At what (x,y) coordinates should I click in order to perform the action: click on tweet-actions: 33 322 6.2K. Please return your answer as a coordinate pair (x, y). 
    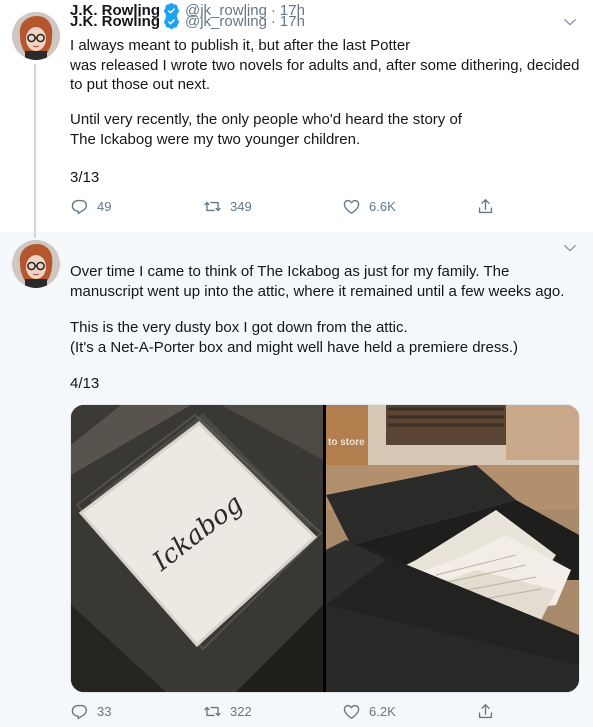
    Looking at the image, I should click on (295, 712).